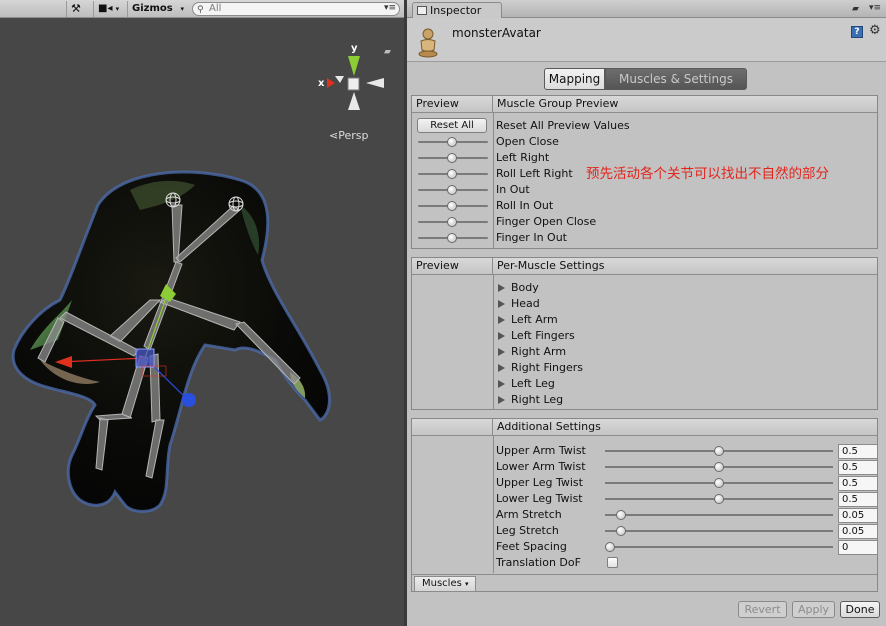 The height and width of the screenshot is (626, 886). Describe the element at coordinates (527, 530) in the screenshot. I see `setting-label: Leg Stretch` at that location.